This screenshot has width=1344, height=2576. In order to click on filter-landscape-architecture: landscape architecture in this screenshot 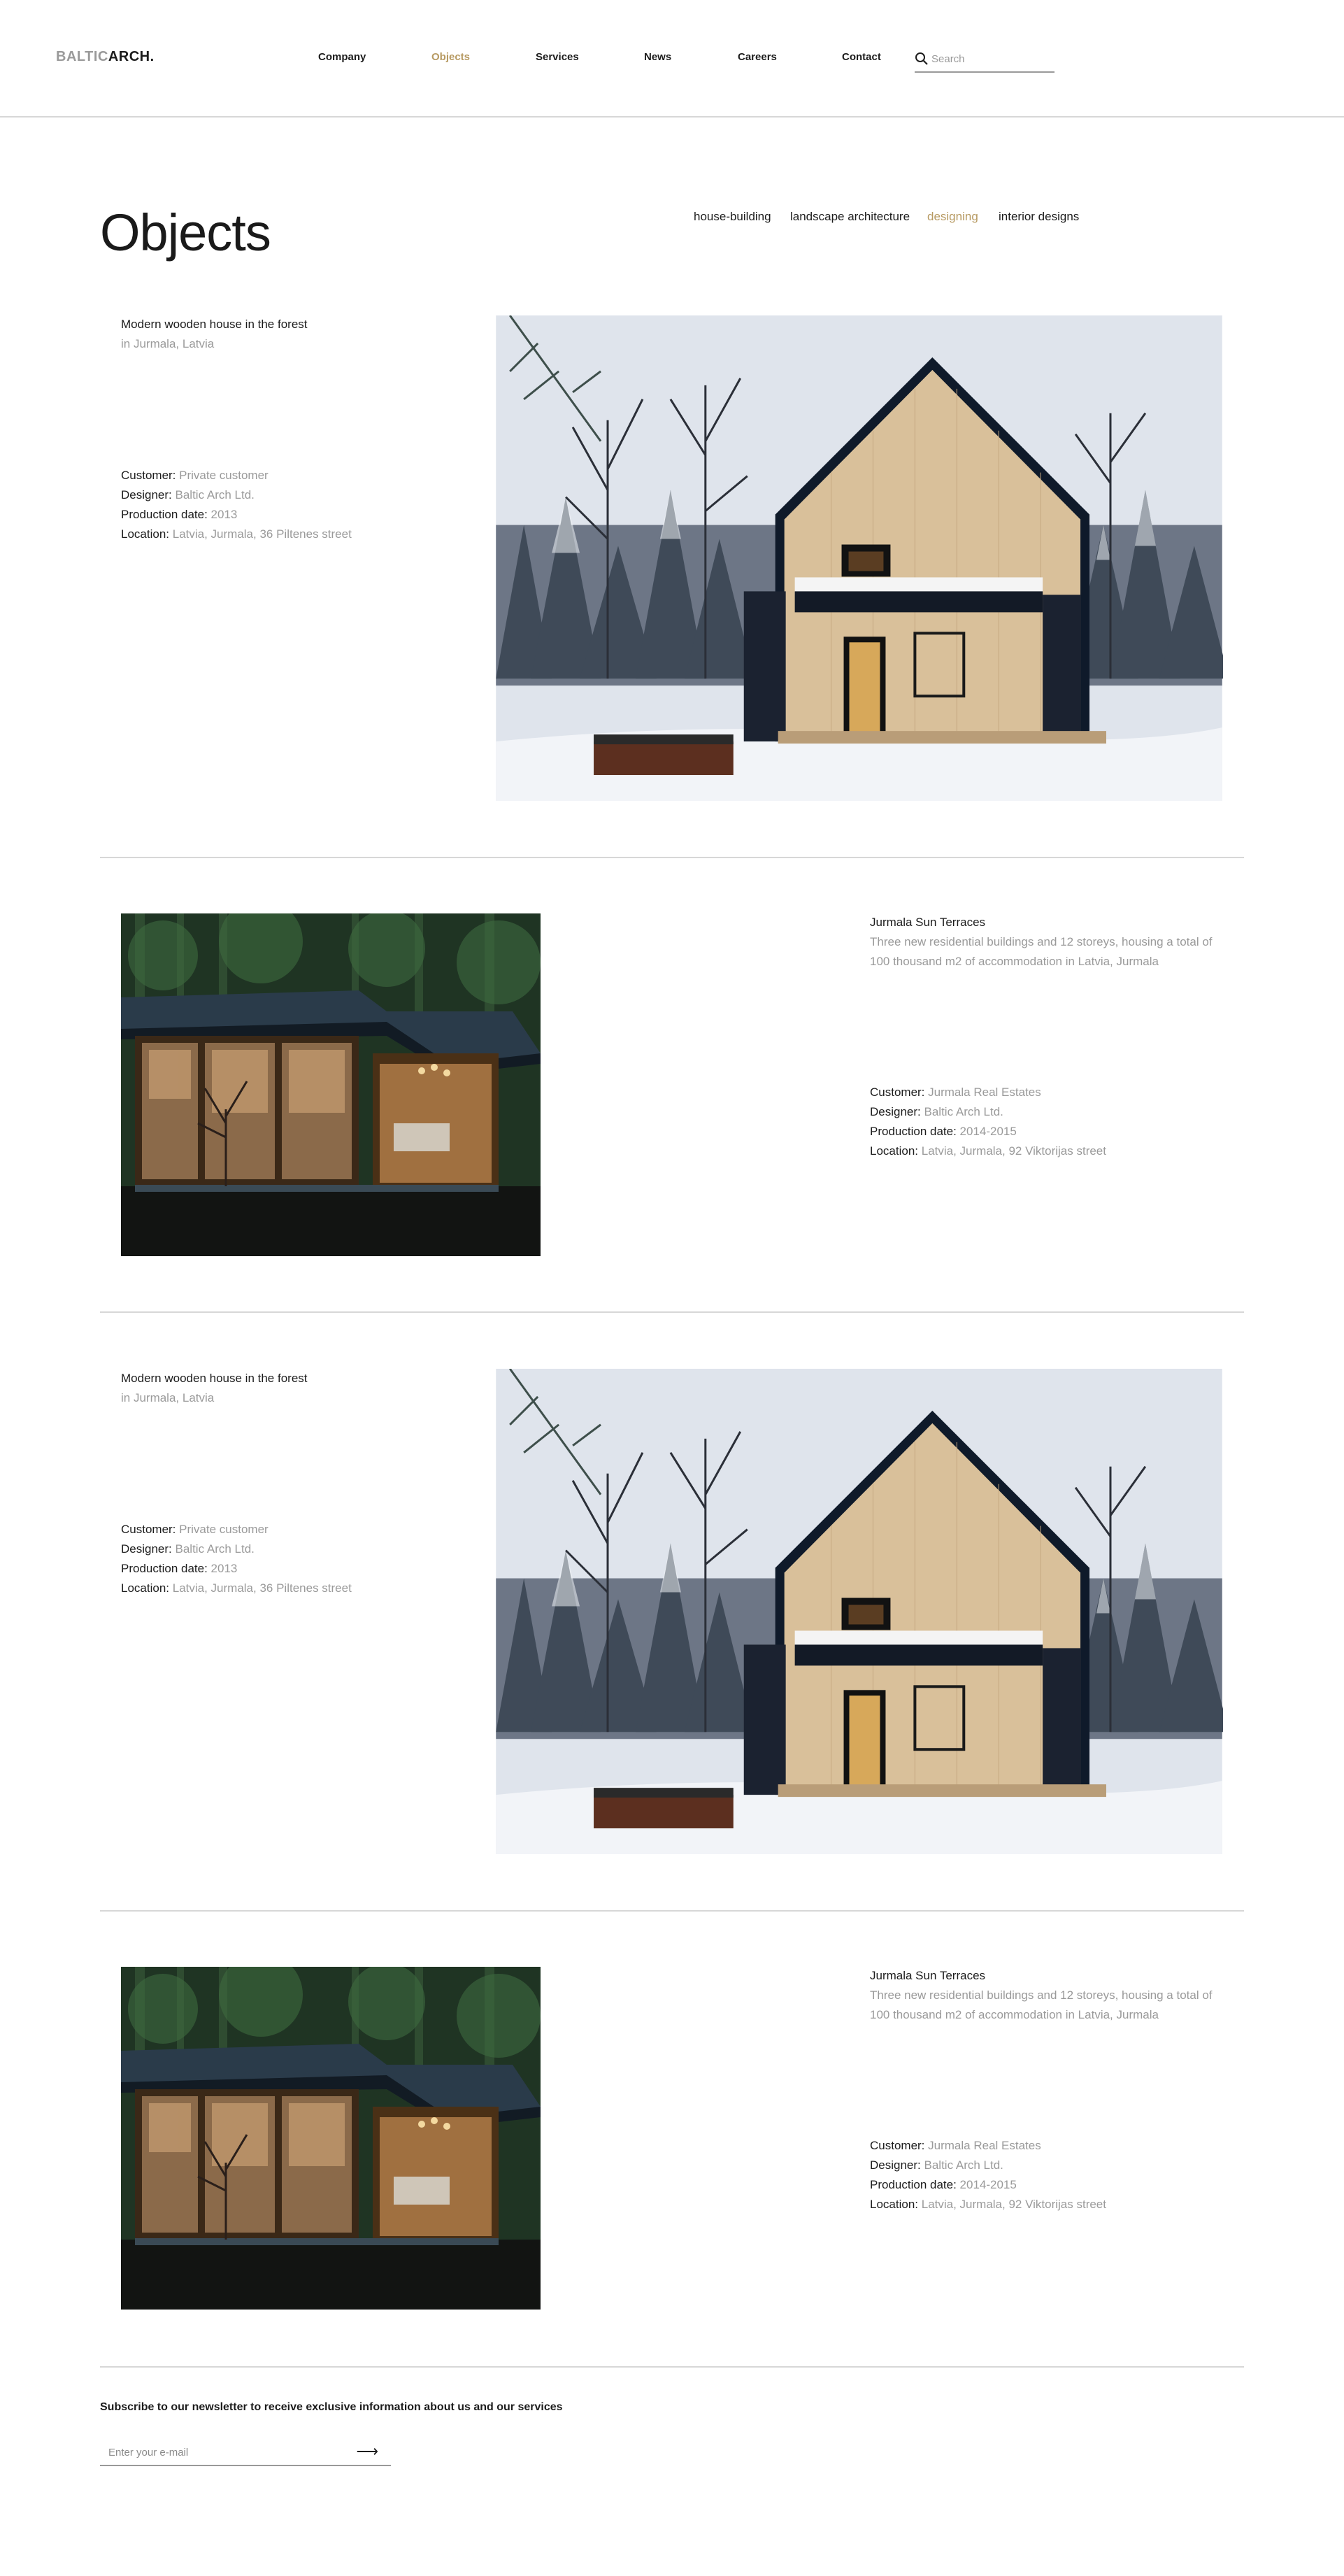, I will do `click(850, 217)`.